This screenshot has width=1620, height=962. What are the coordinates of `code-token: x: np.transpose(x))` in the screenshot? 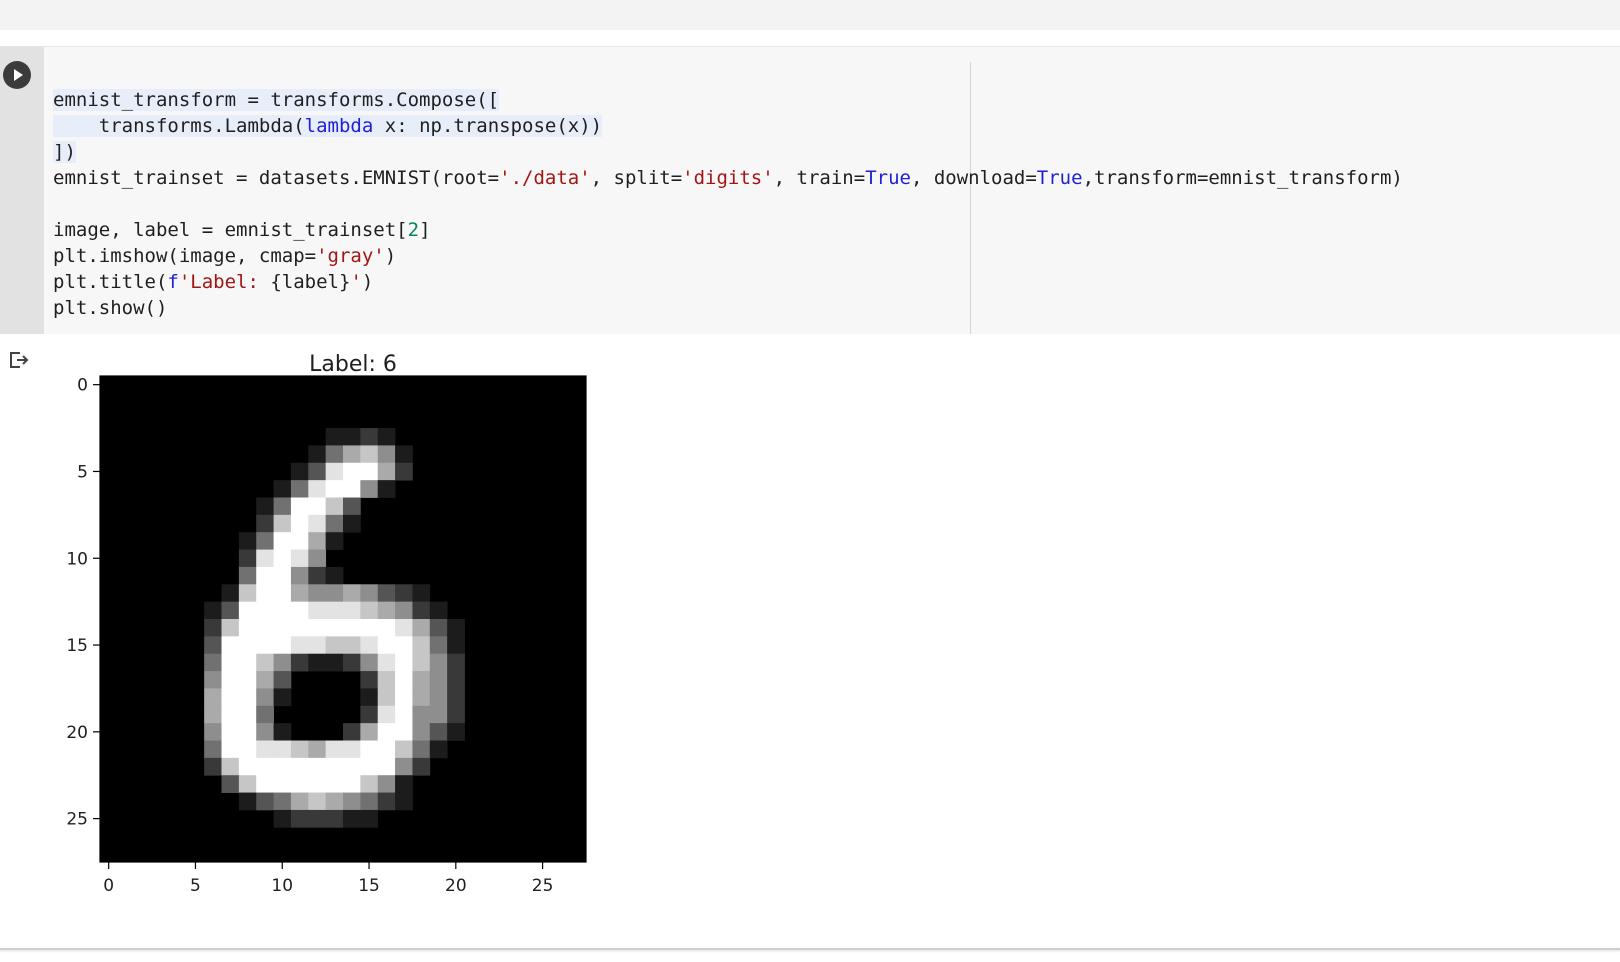 It's located at (488, 126).